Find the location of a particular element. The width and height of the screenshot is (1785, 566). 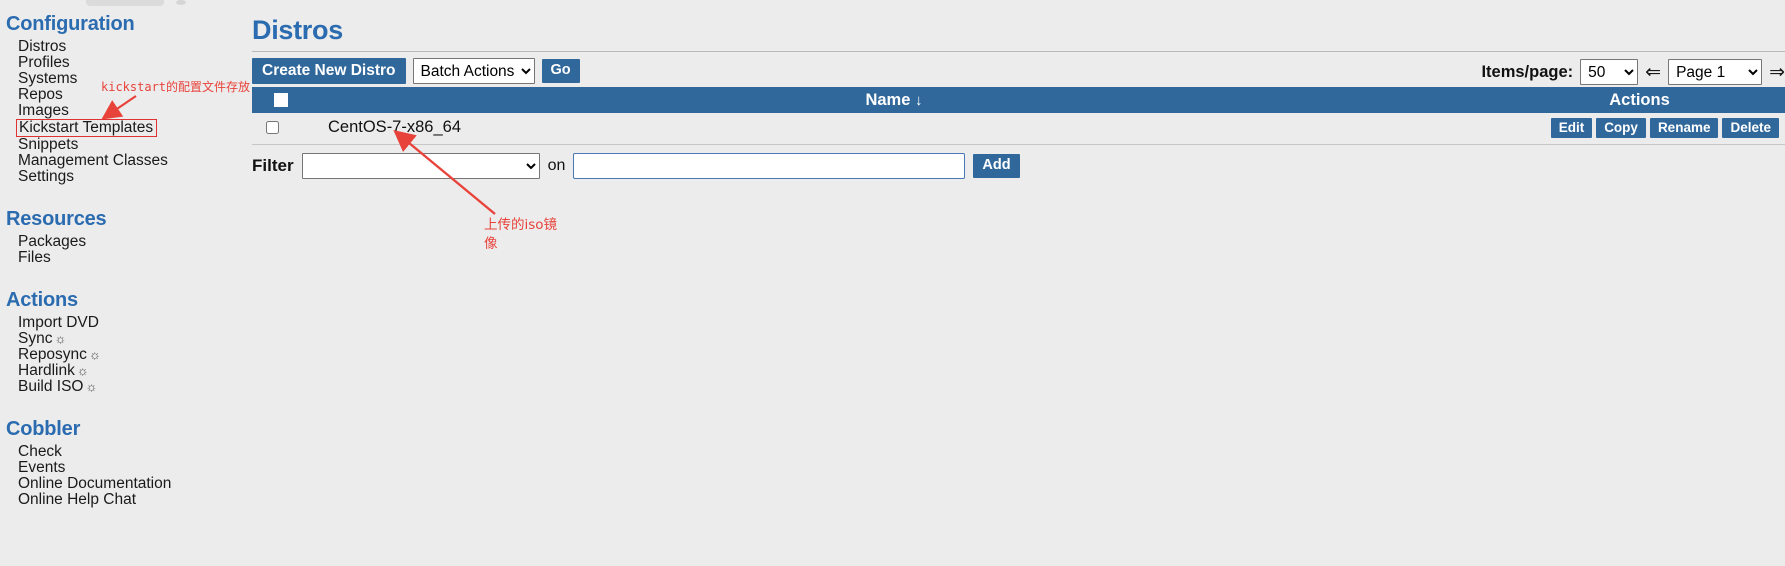

toolbar-left-group: Create New Distro Batch Actions Go is located at coordinates (416, 71).